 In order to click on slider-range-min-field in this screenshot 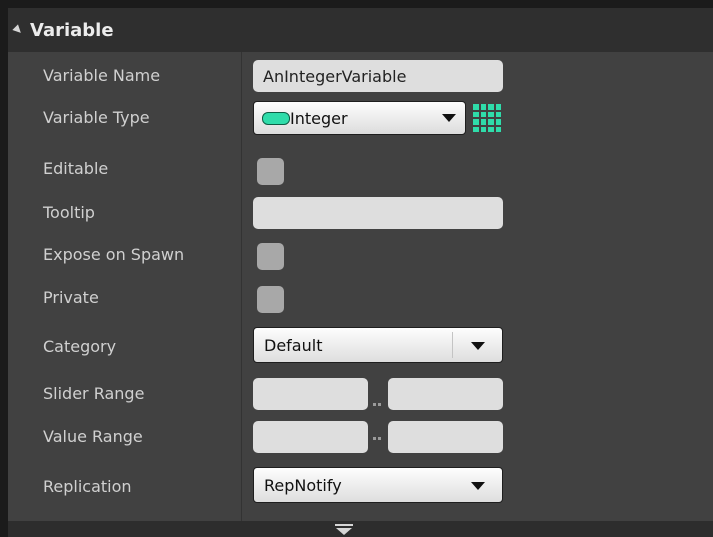, I will do `click(310, 394)`.